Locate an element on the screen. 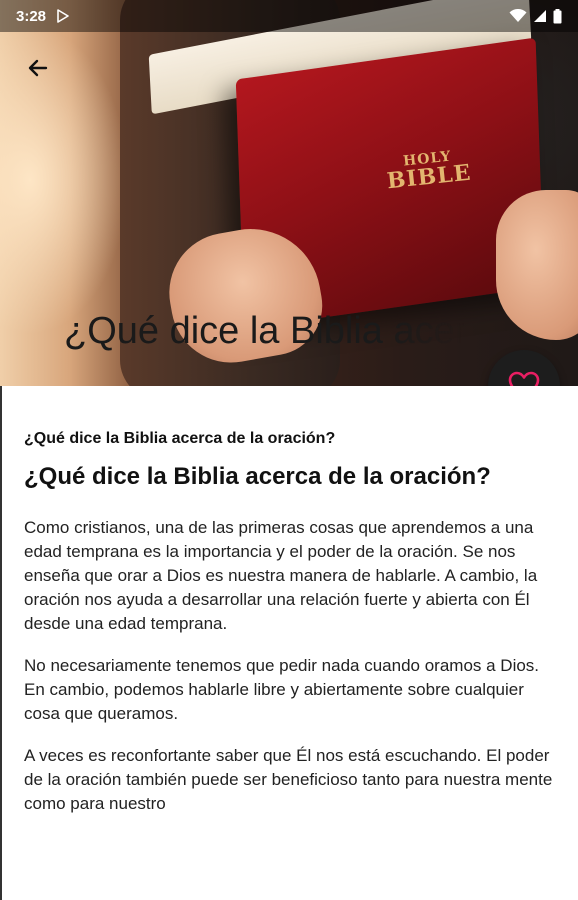  status-bar: 3:28 is located at coordinates (289, 16).